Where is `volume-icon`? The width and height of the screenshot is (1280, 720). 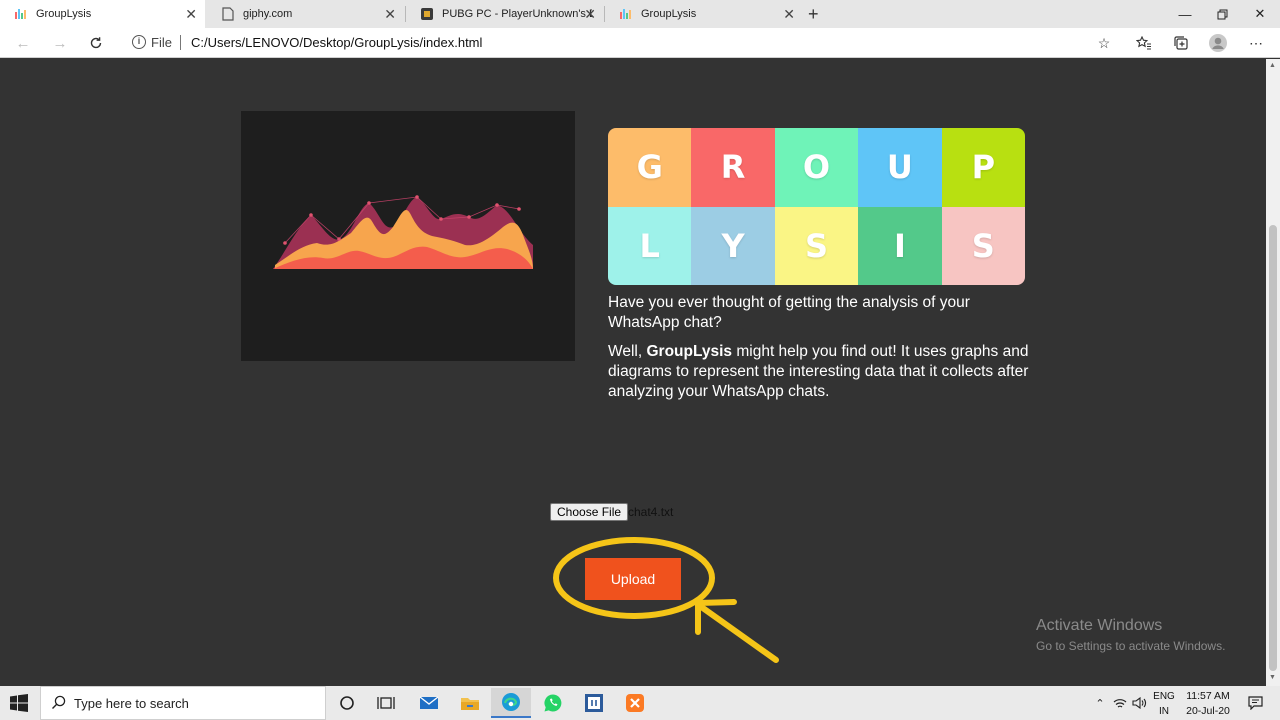
volume-icon is located at coordinates (1139, 703).